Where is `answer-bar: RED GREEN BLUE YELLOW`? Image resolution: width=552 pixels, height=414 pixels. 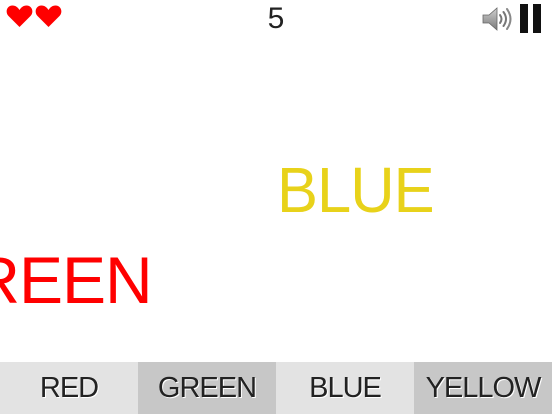 answer-bar: RED GREEN BLUE YELLOW is located at coordinates (276, 388).